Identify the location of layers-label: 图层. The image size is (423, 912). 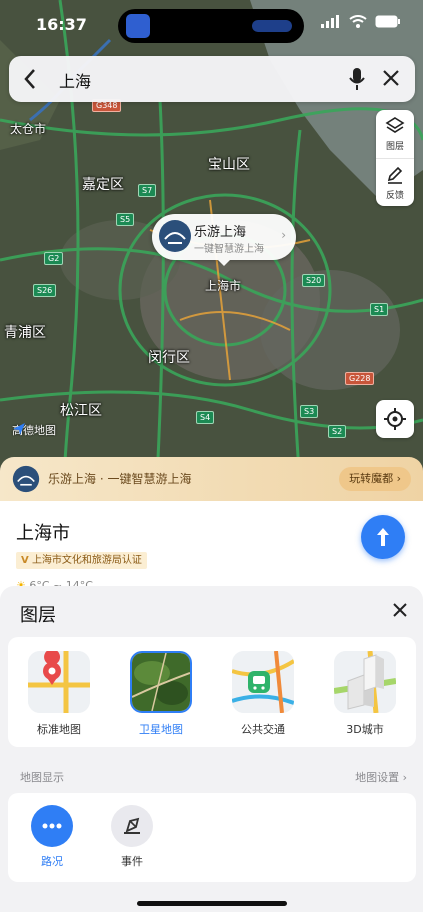
(394, 147).